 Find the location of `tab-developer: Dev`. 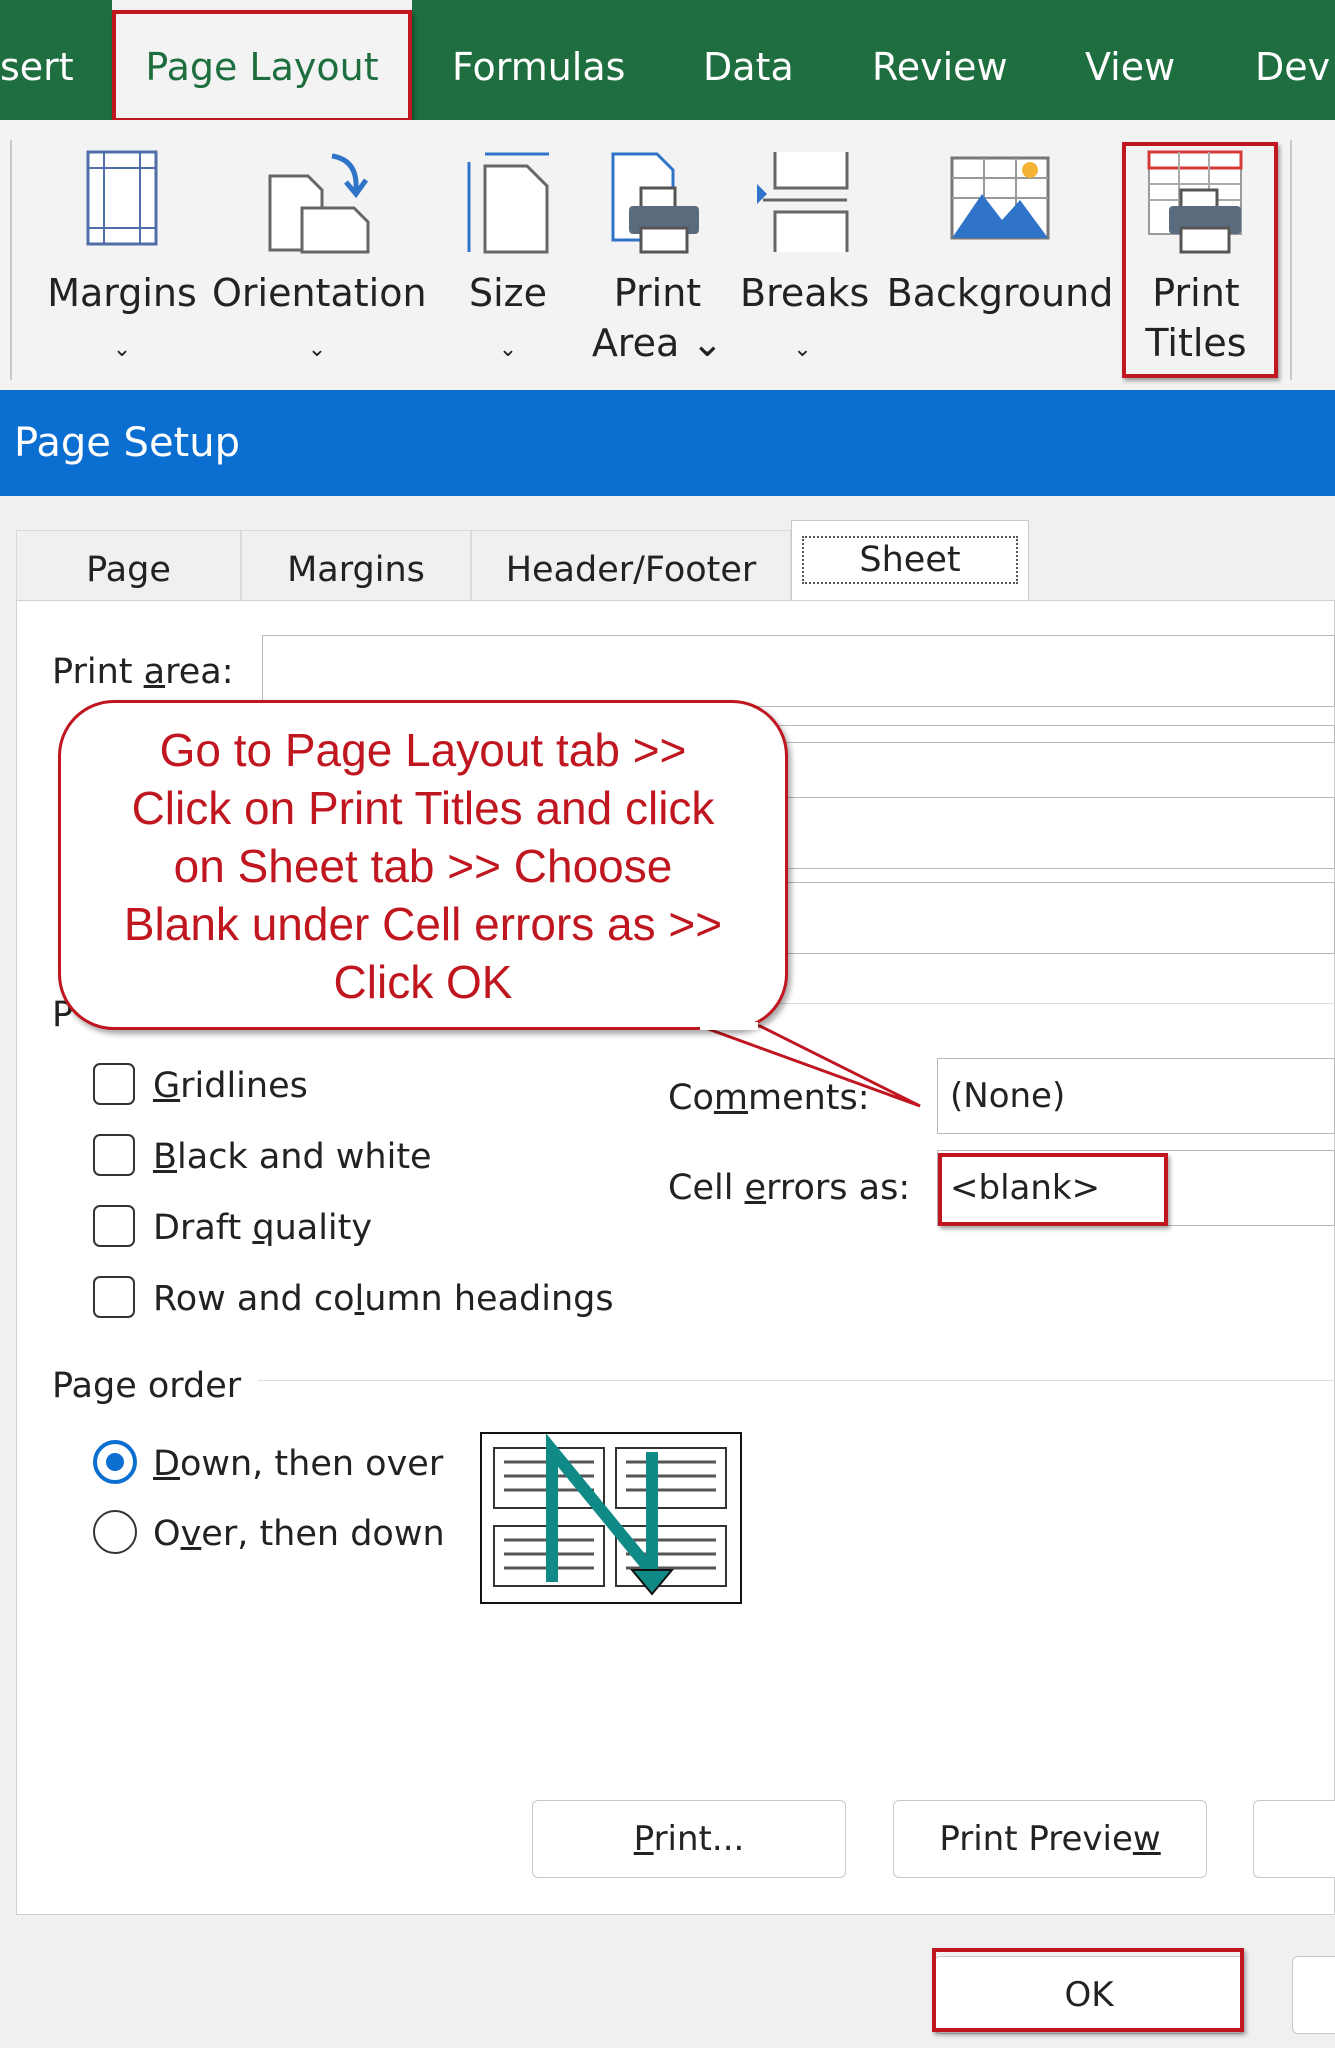

tab-developer: Dev is located at coordinates (1295, 60).